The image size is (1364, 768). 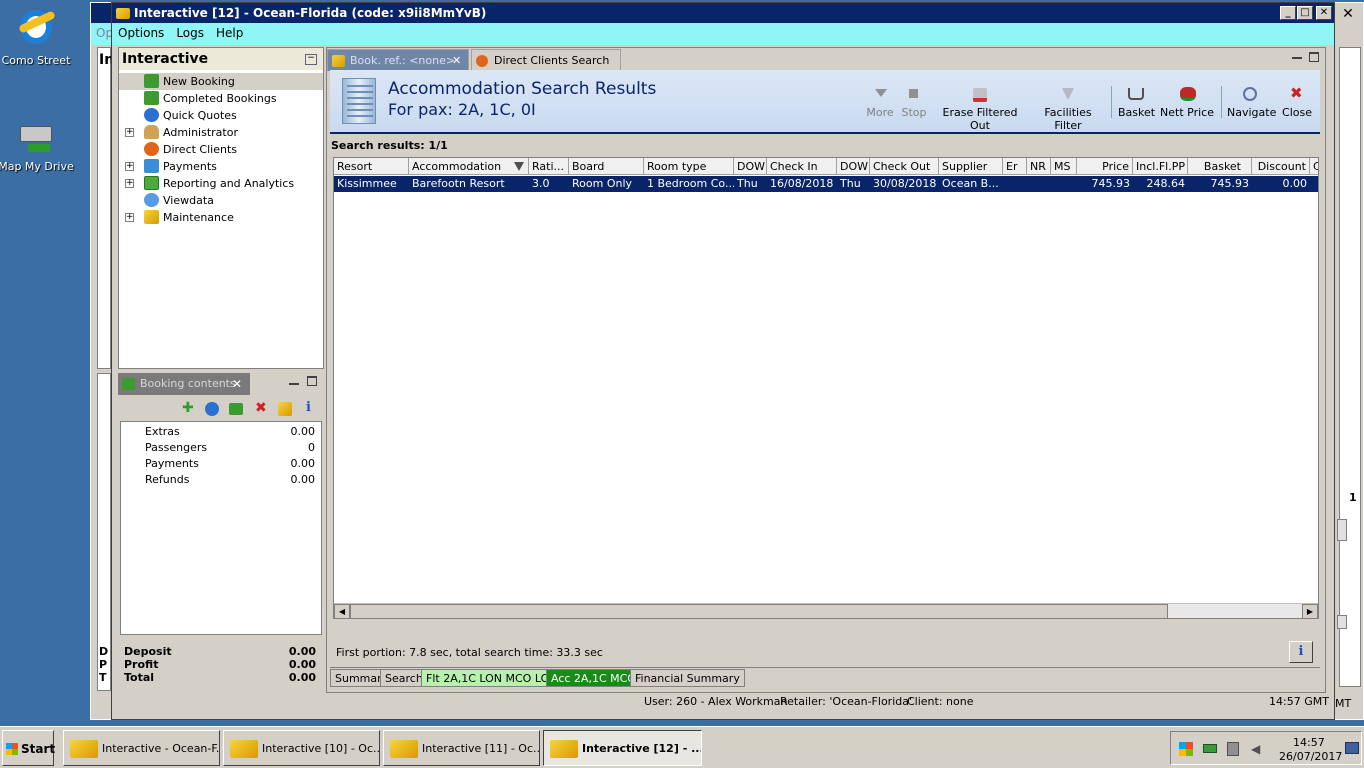 What do you see at coordinates (1186, 749) in the screenshot?
I see `tray-app-icon` at bounding box center [1186, 749].